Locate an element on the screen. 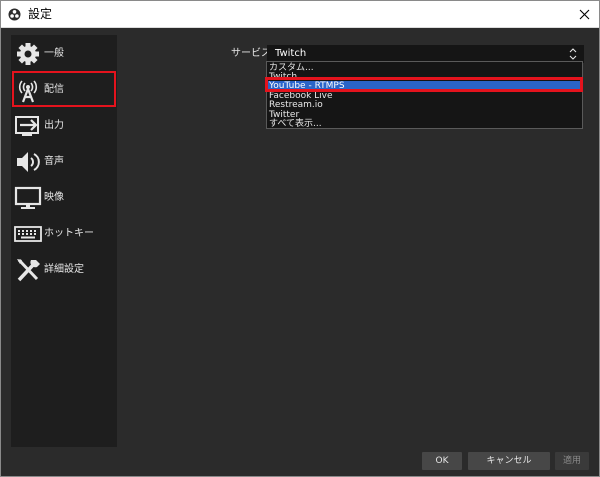 The height and width of the screenshot is (477, 600). close-icon is located at coordinates (584, 14).